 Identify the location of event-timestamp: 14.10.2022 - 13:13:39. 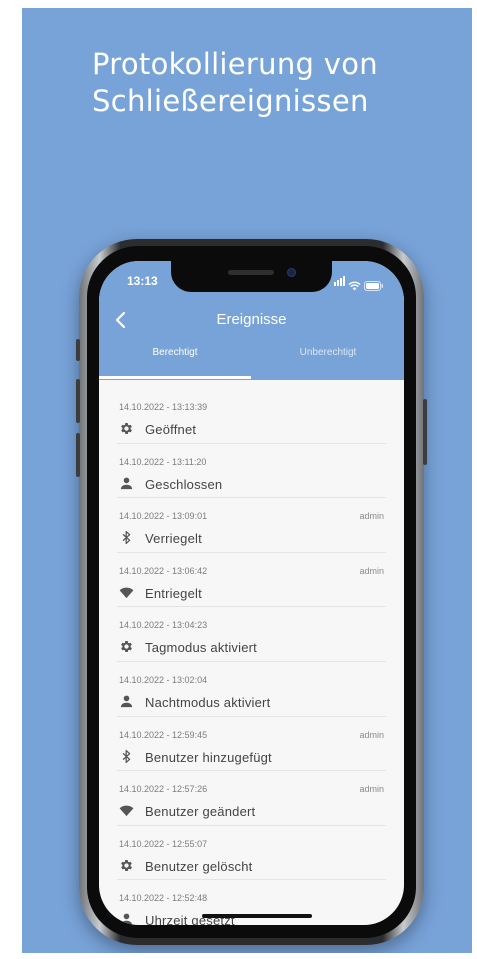
(163, 407).